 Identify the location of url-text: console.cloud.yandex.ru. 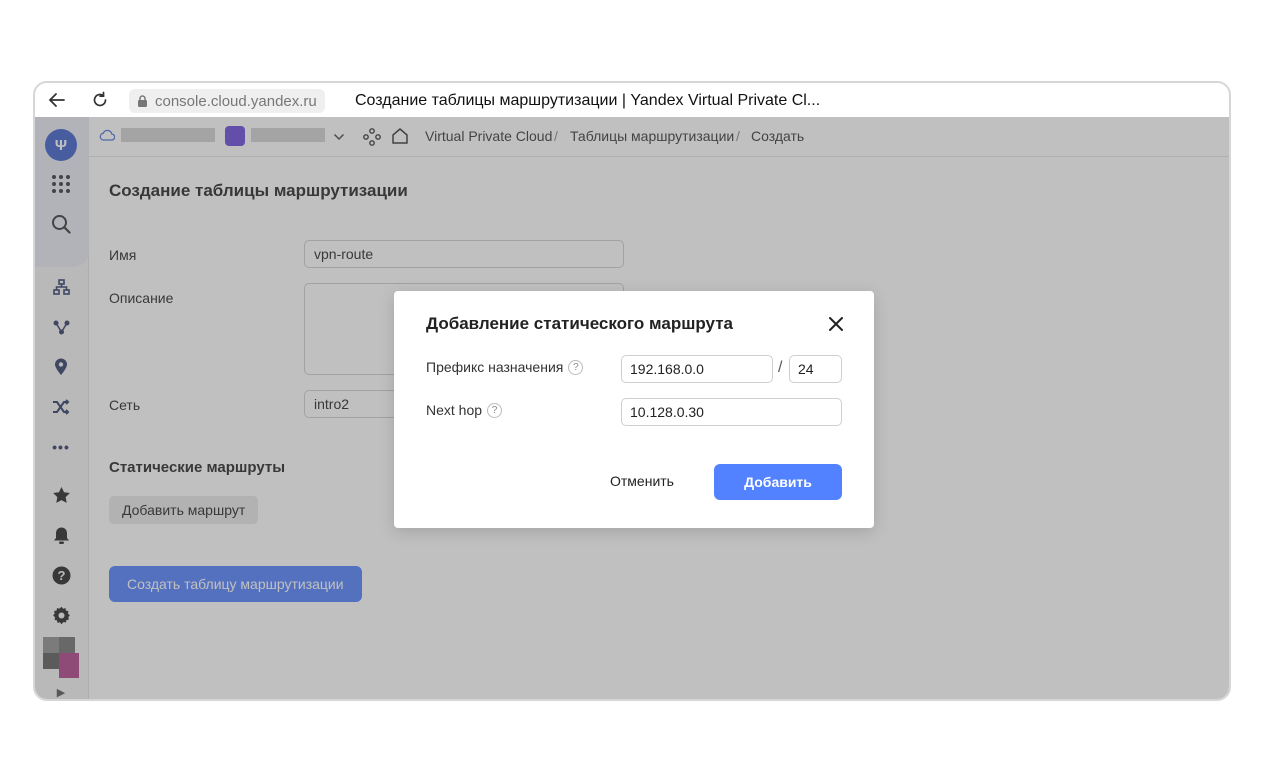
(236, 101).